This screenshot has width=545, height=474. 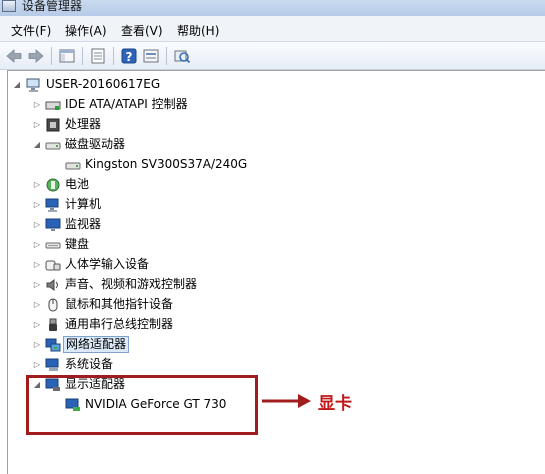 I want to click on battery-icon, so click(x=53, y=185).